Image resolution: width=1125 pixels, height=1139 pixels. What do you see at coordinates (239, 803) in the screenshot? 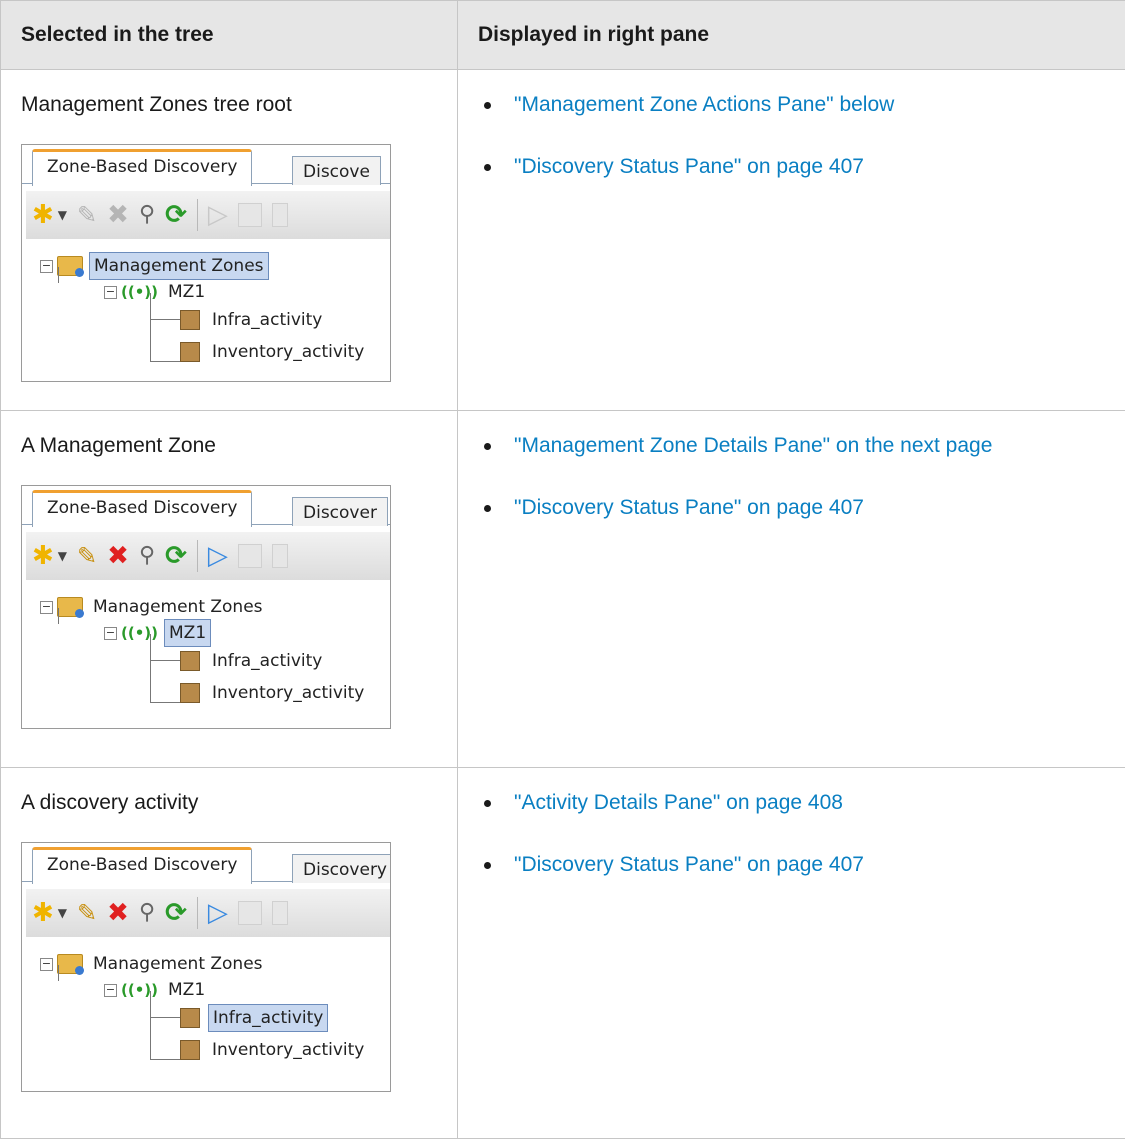
I see `row-title: A discovery activity` at bounding box center [239, 803].